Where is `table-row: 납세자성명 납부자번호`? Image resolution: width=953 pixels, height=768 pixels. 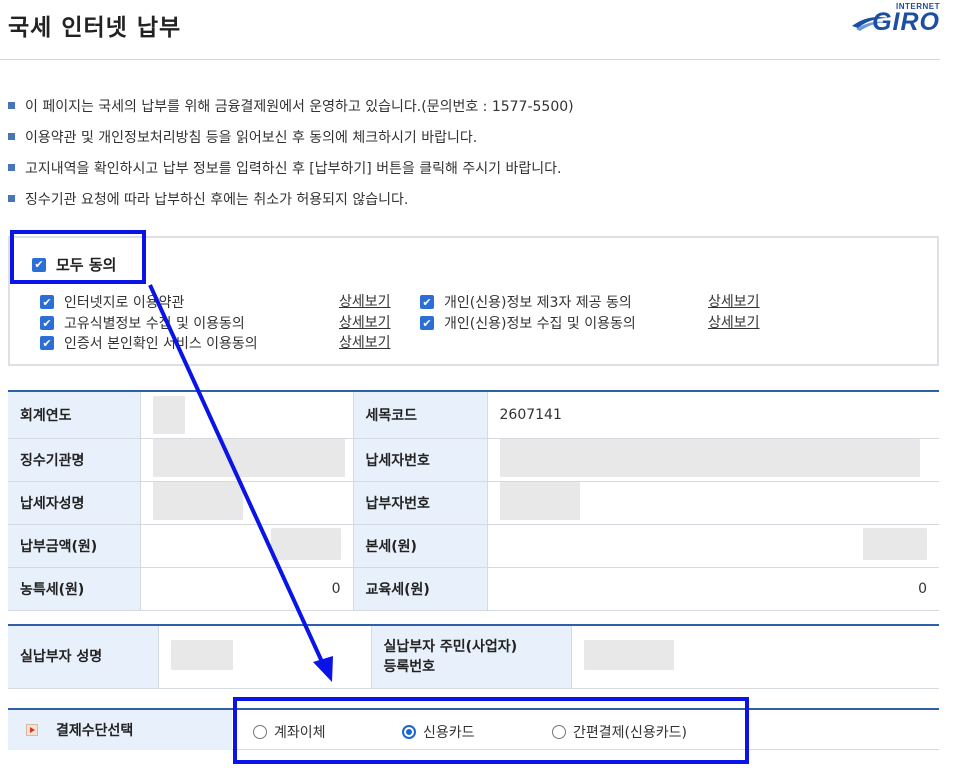
table-row: 납세자성명 납부자번호 is located at coordinates (473, 503).